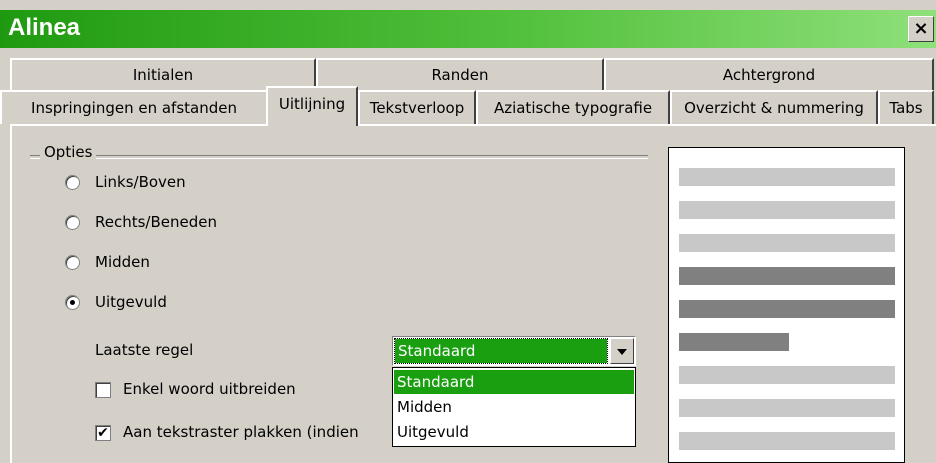  What do you see at coordinates (72, 182) in the screenshot?
I see `radio-links-boven` at bounding box center [72, 182].